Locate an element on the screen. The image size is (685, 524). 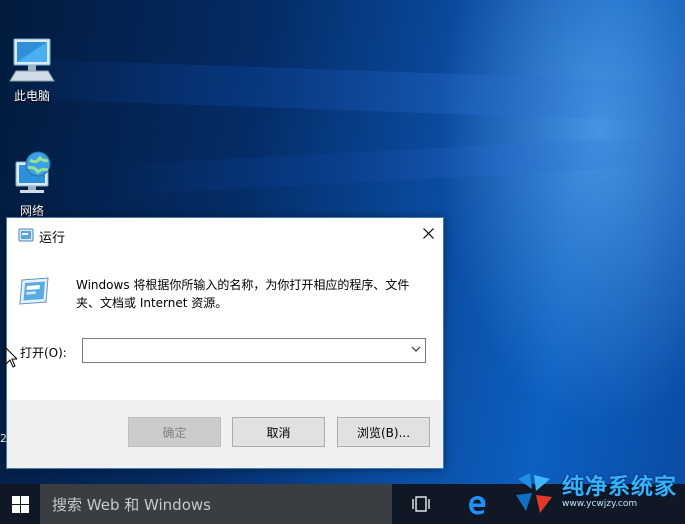
close-button is located at coordinates (428, 233).